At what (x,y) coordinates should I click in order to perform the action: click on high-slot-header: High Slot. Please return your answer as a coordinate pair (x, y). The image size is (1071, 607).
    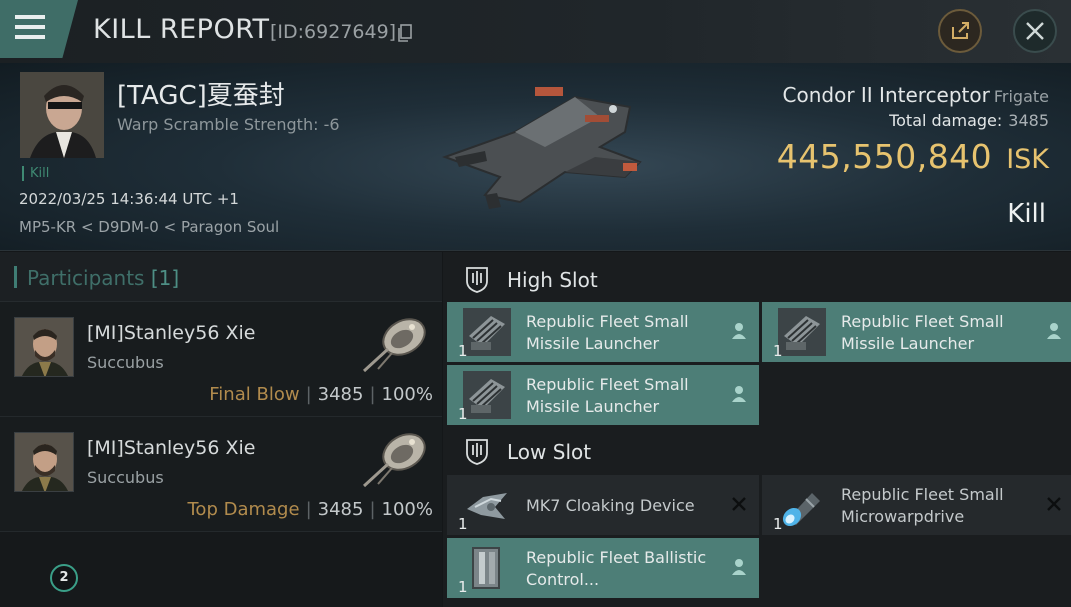
    Looking at the image, I should click on (759, 279).